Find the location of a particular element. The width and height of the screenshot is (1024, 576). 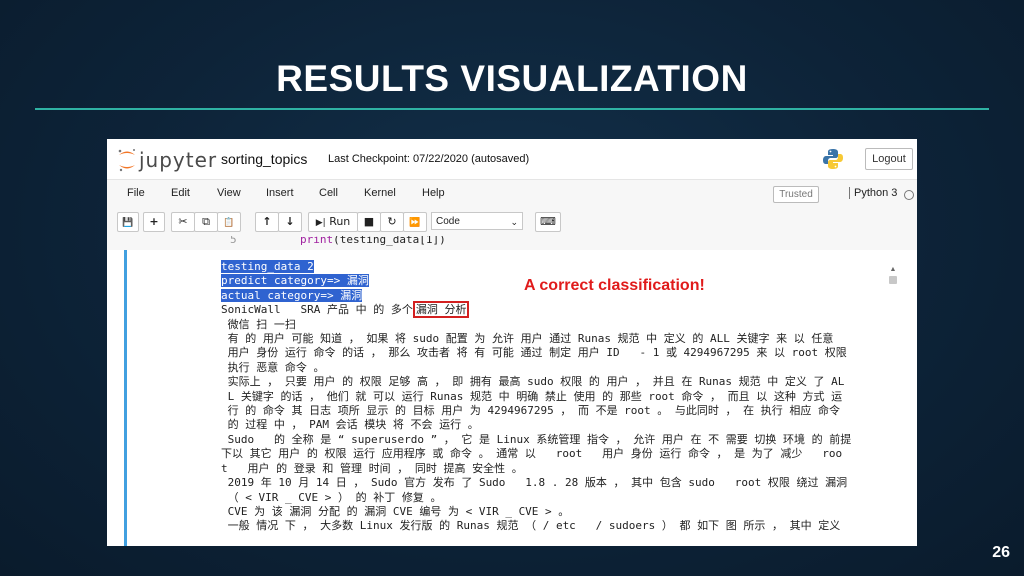

run-label: Run is located at coordinates (340, 221).